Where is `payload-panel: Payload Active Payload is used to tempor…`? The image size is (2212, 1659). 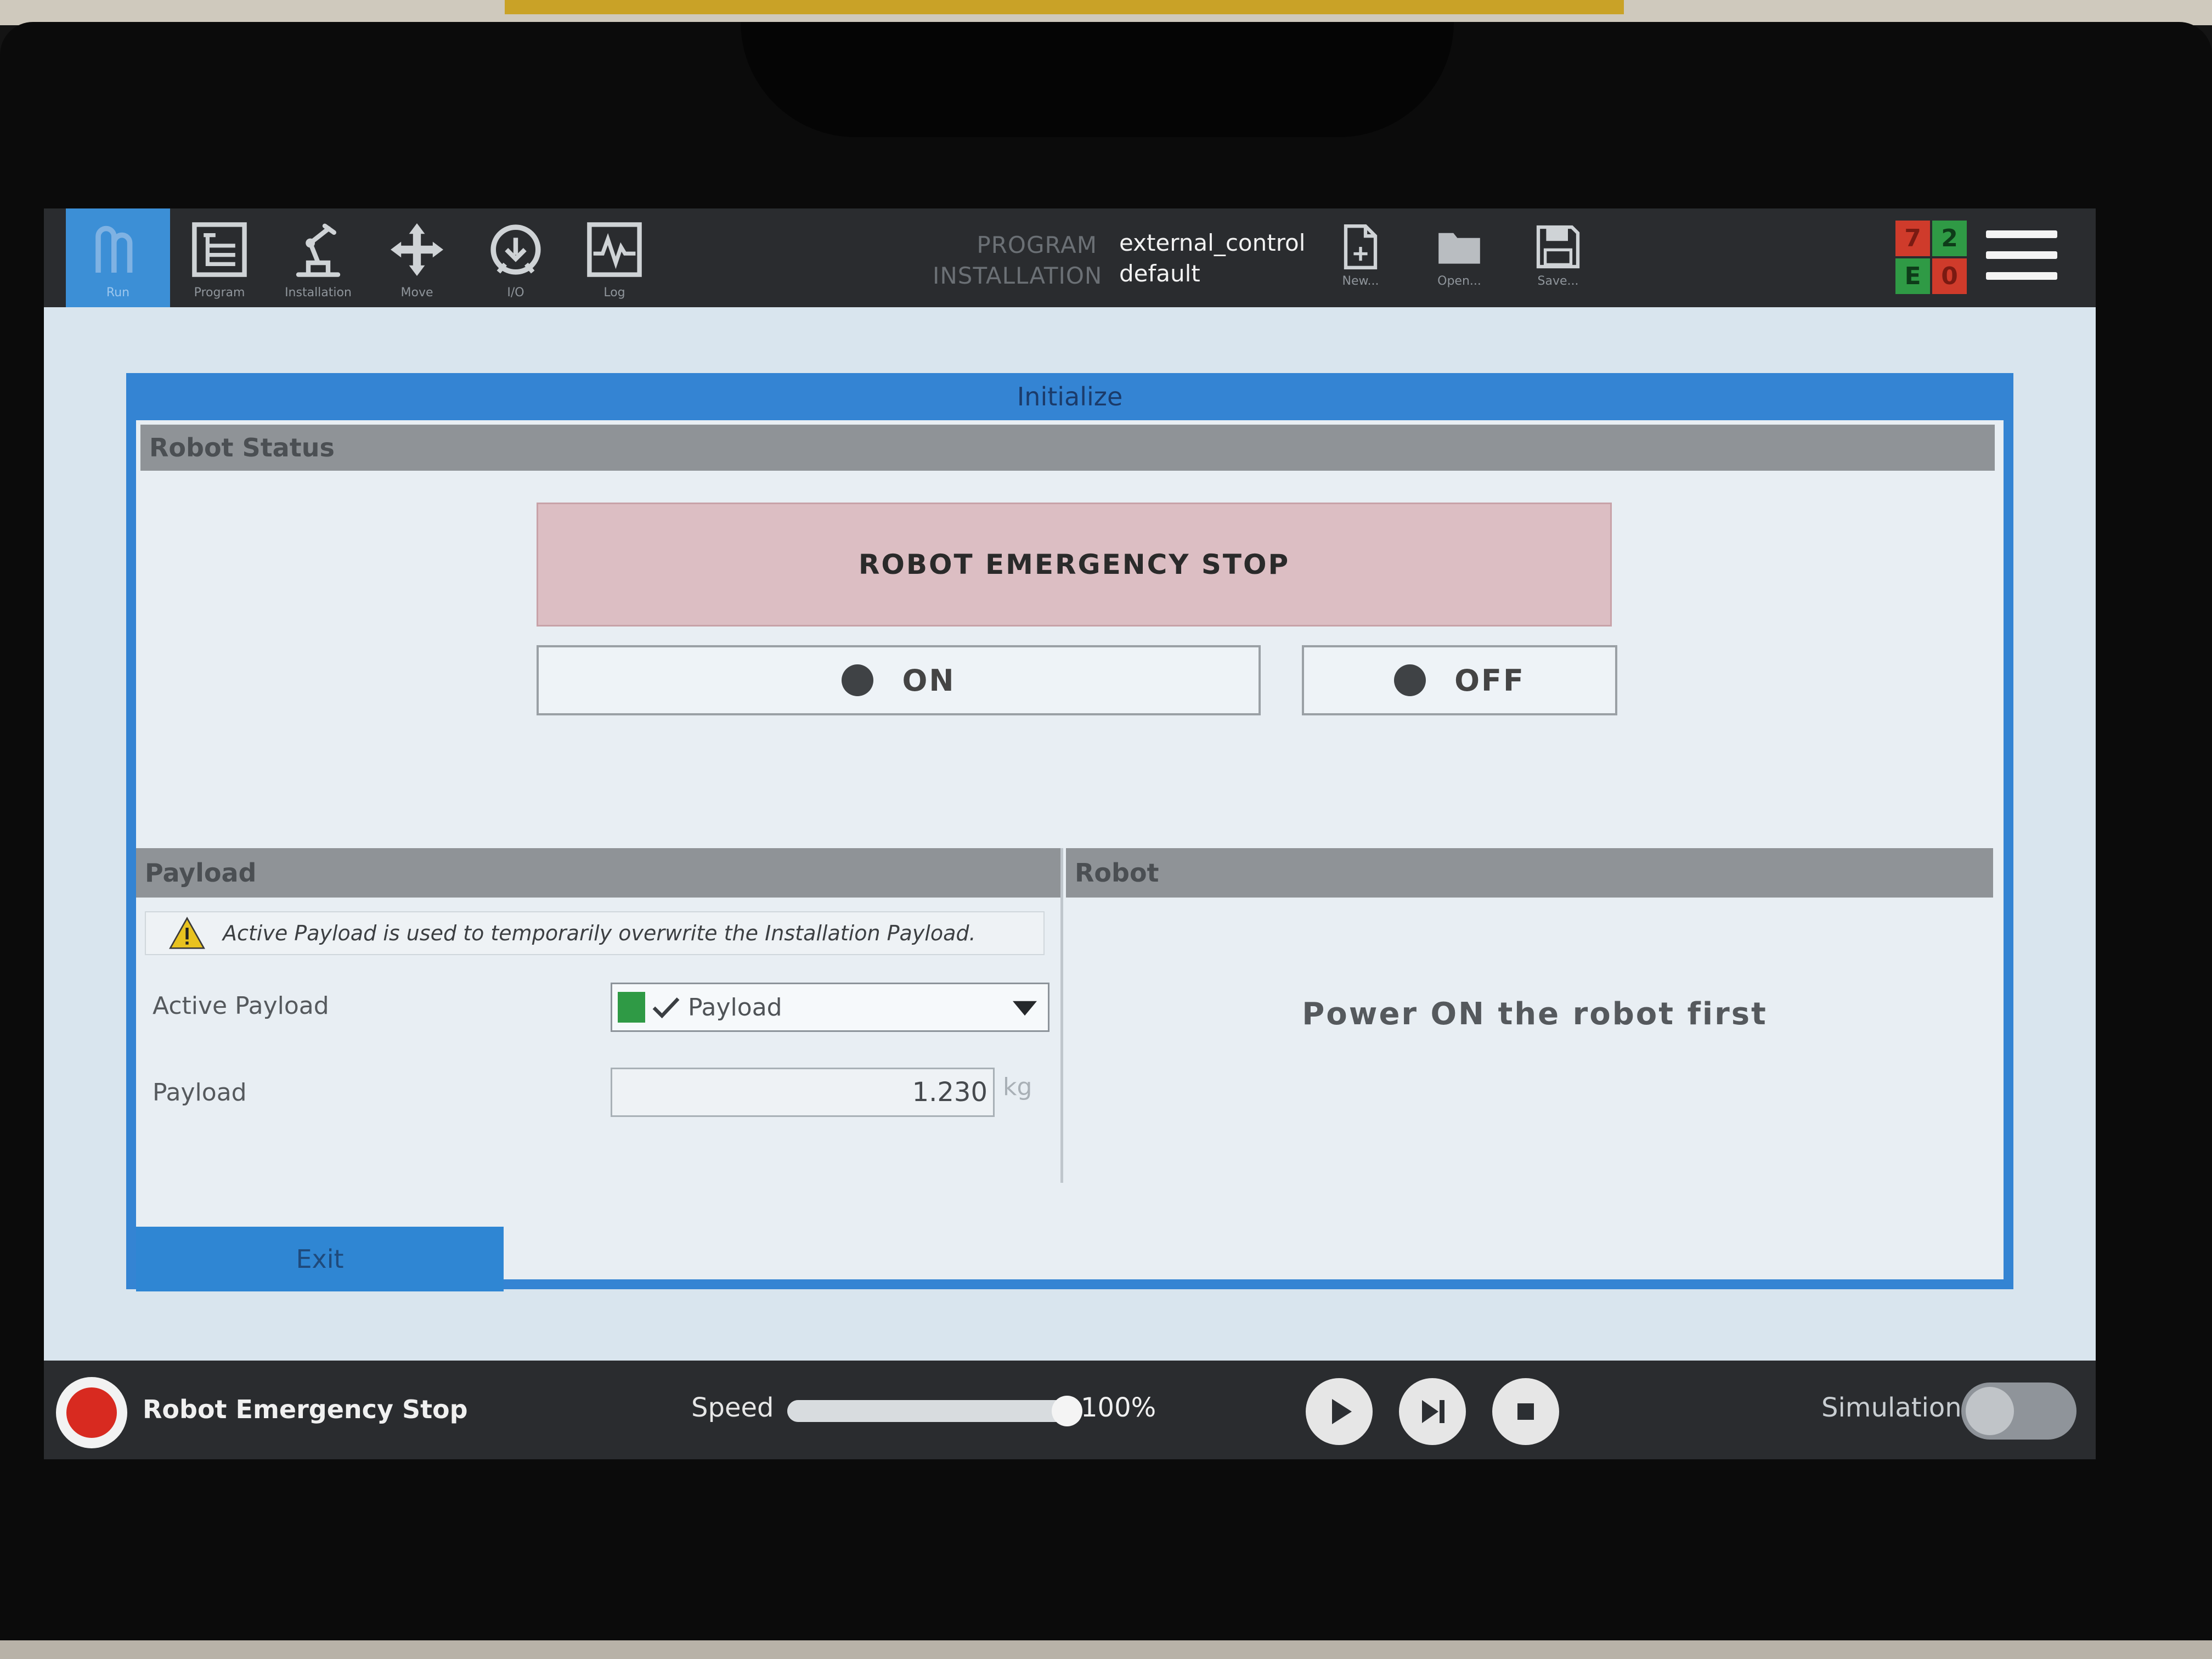
payload-panel: Payload Active Payload is used to tempor… is located at coordinates (599, 1015).